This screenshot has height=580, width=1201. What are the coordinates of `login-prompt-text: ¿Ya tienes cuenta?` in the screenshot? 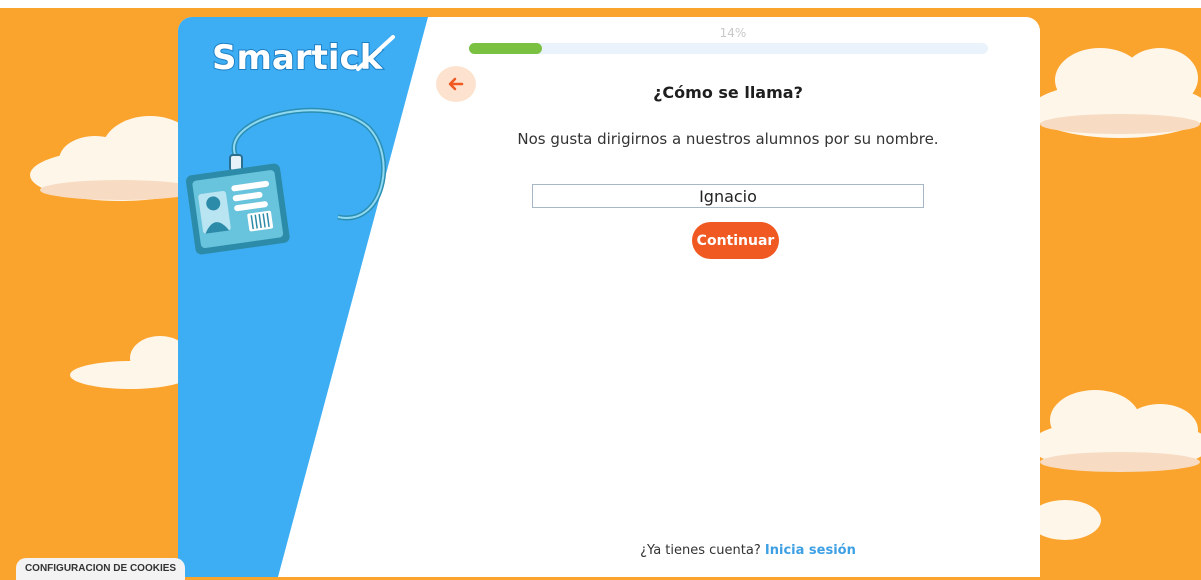 It's located at (700, 550).